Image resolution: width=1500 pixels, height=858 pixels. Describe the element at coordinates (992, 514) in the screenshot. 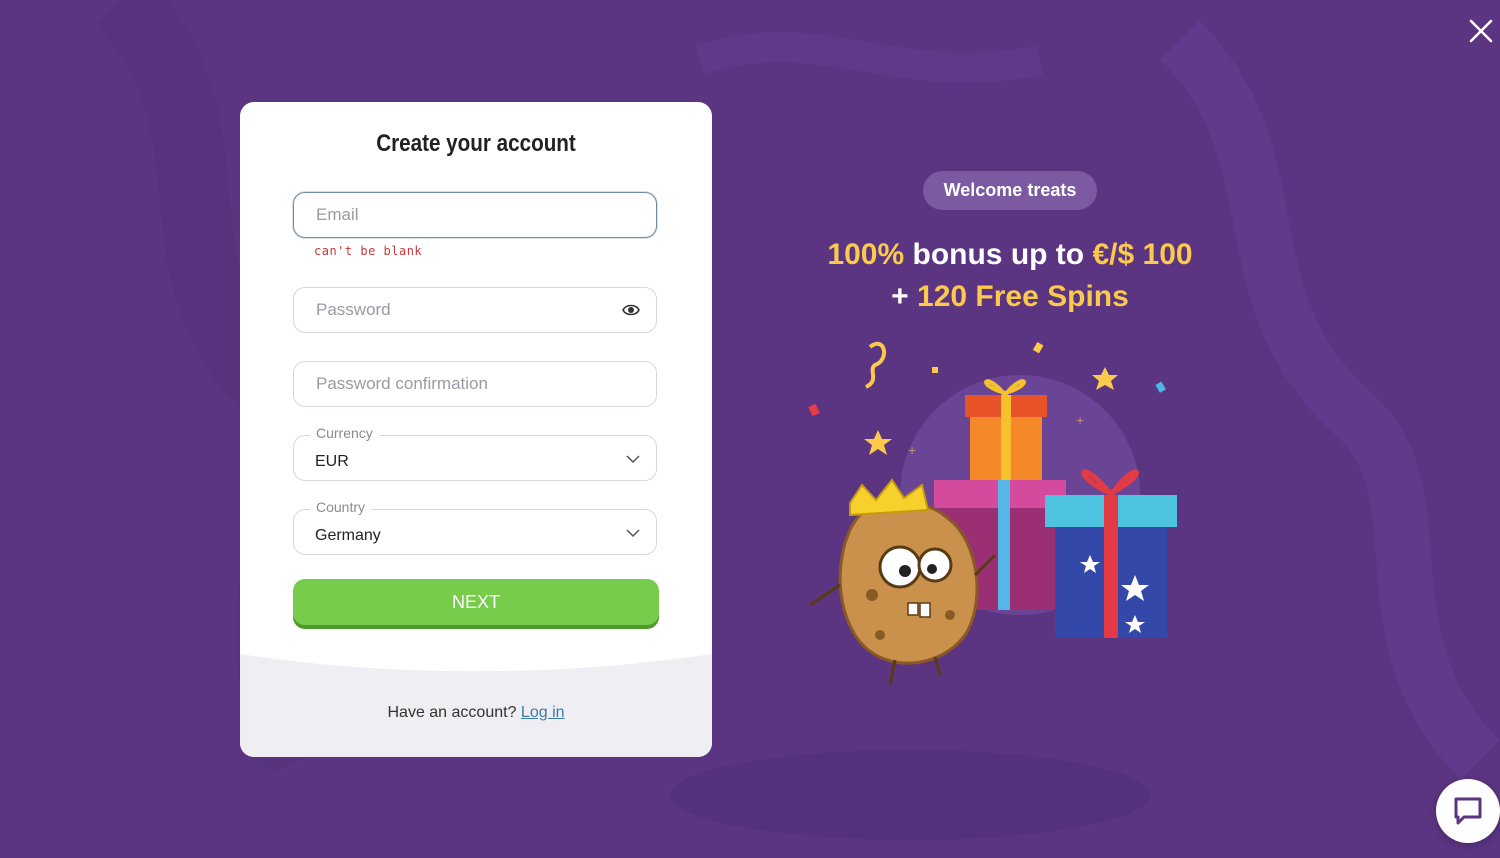

I see `gift-cookie-illustration: + +` at that location.